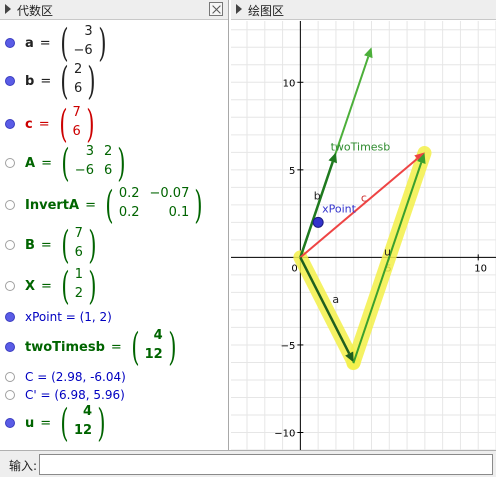  Describe the element at coordinates (317, 196) in the screenshot. I see `vector-label-b: b` at that location.